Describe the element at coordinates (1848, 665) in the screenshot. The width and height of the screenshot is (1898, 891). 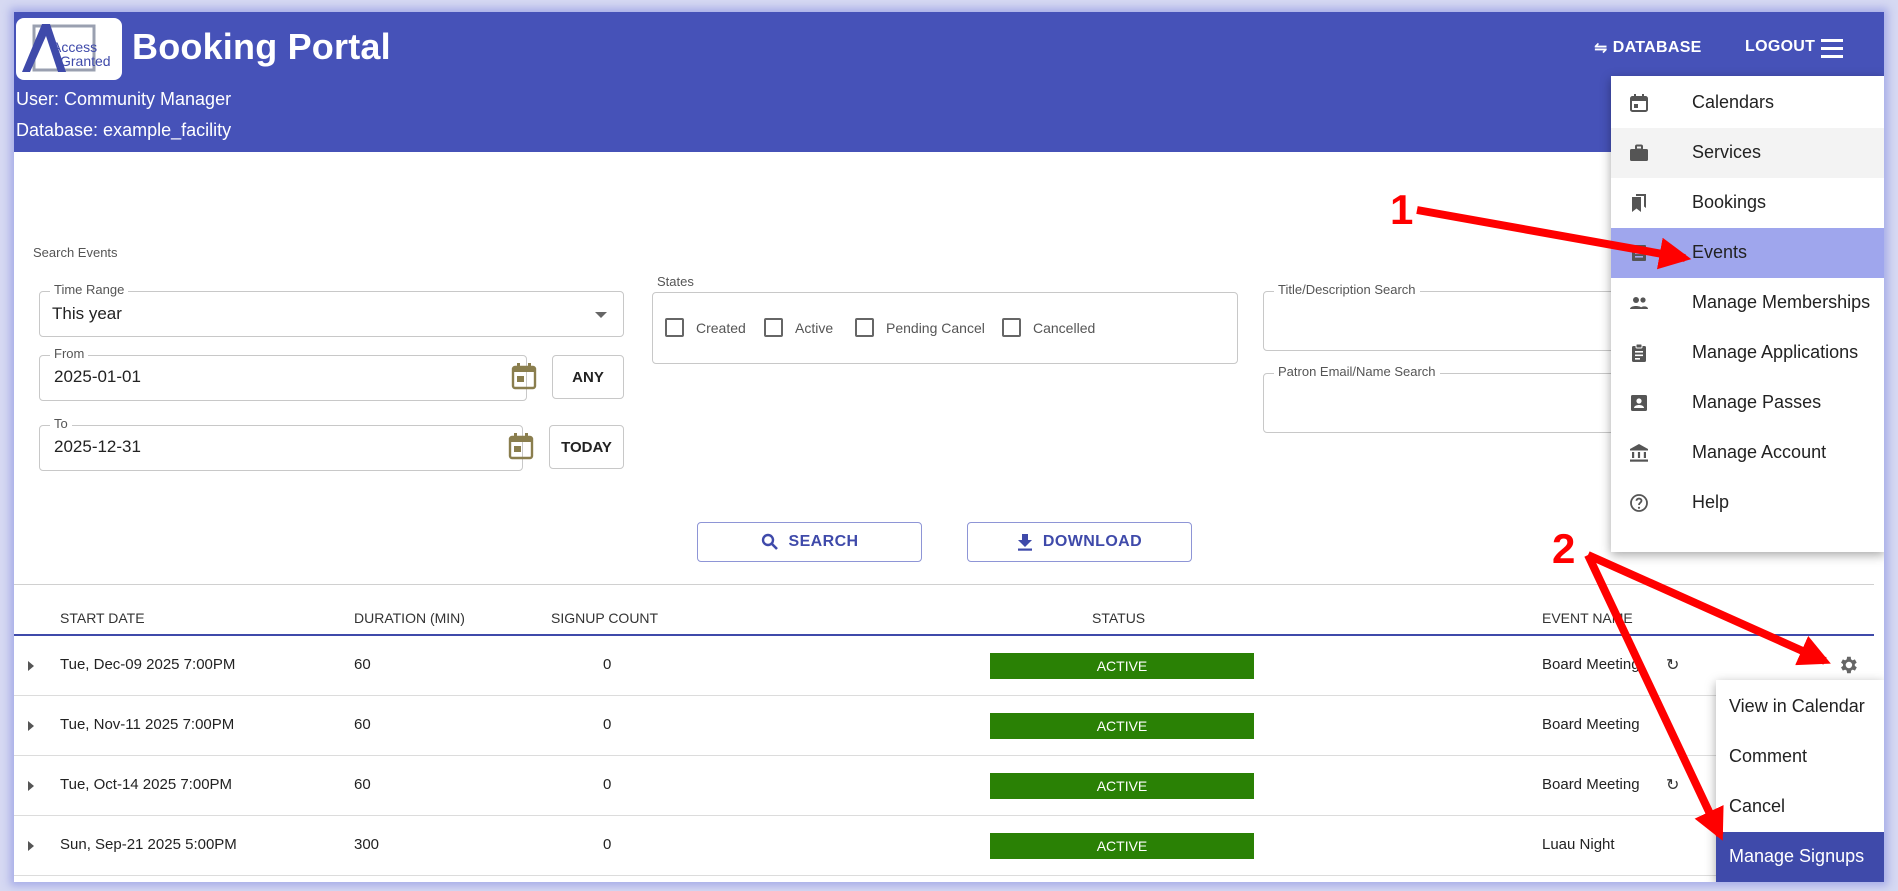
I see `gear-icon` at that location.